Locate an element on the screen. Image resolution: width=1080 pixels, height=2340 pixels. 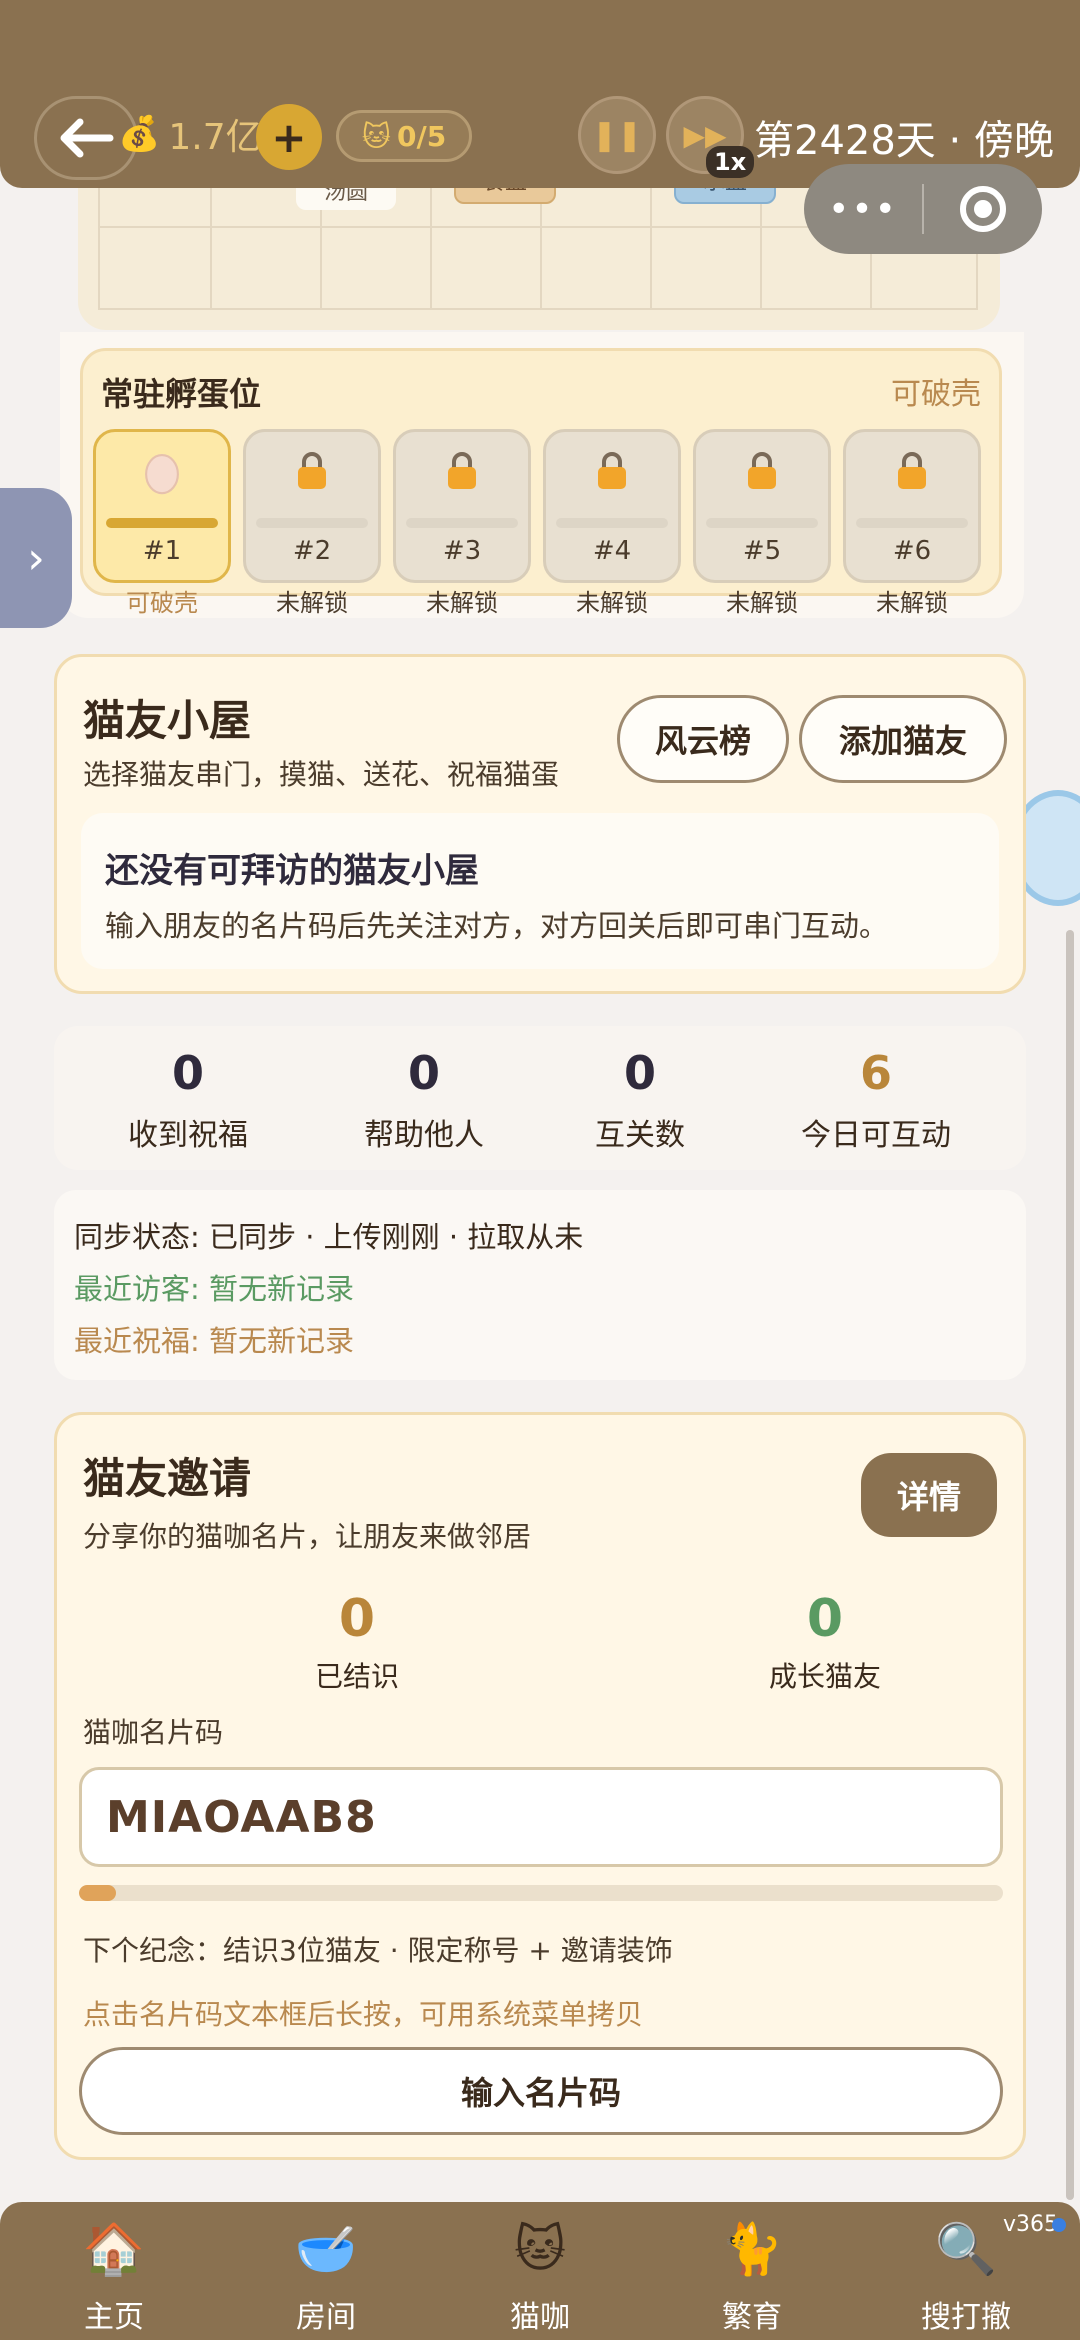
next-milestone: 下个纪念：结识3位猫友 · 限定称号 + 邀请装饰 is located at coordinates (378, 1950).